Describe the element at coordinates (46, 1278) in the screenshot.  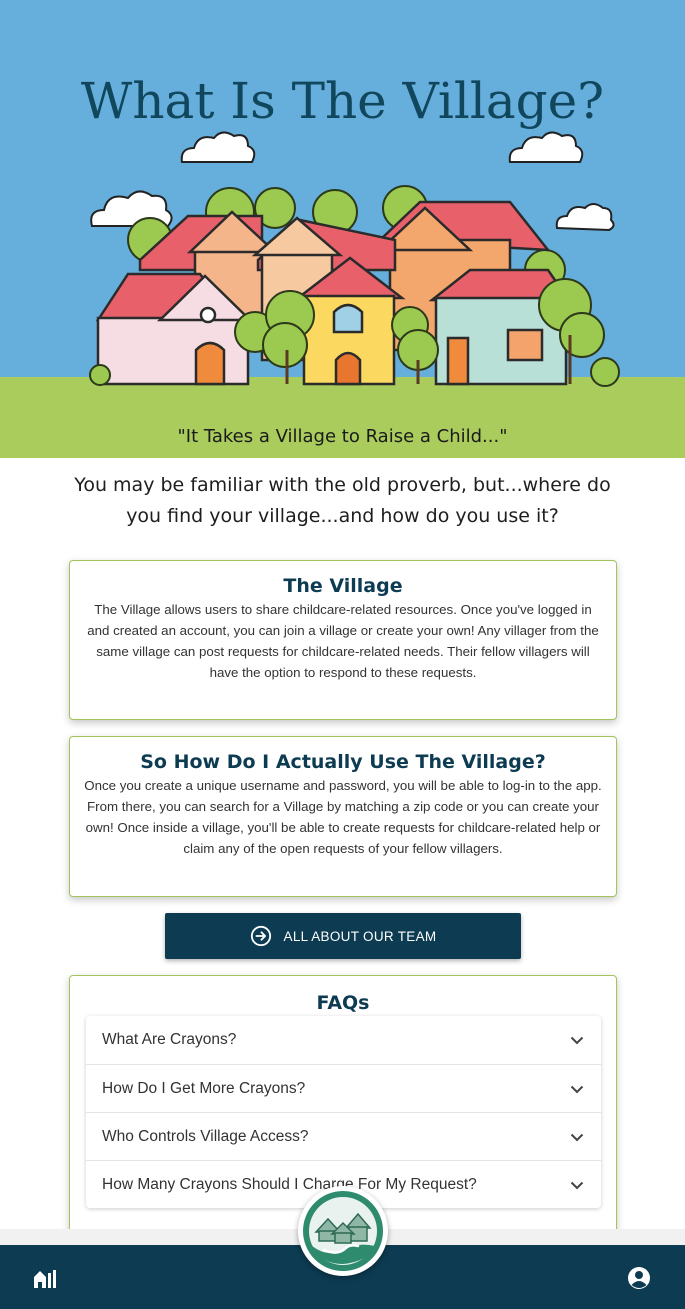
I see `village-home-icon` at that location.